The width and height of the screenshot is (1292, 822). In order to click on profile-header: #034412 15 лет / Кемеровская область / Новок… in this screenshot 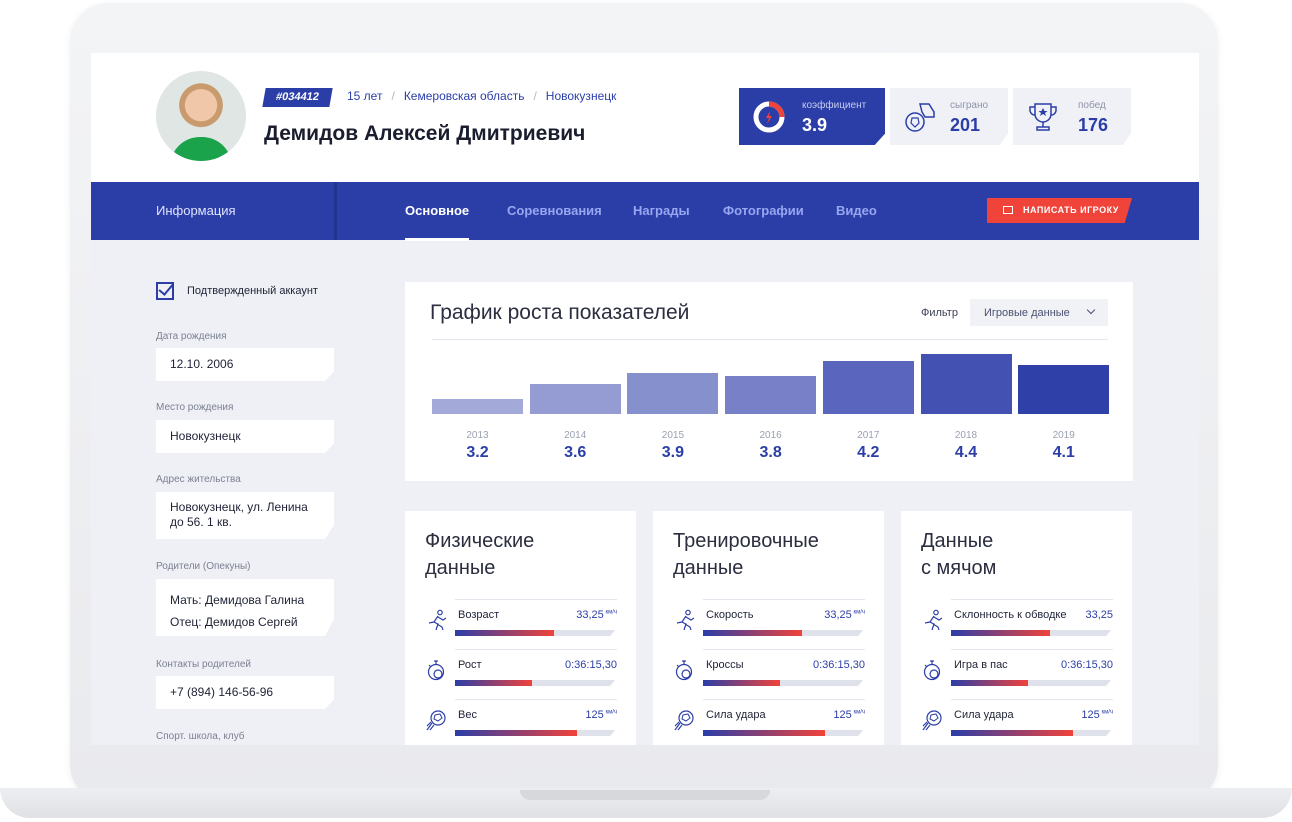, I will do `click(645, 117)`.